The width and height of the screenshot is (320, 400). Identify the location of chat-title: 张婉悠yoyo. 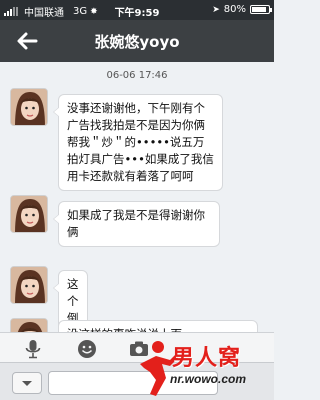
(137, 42).